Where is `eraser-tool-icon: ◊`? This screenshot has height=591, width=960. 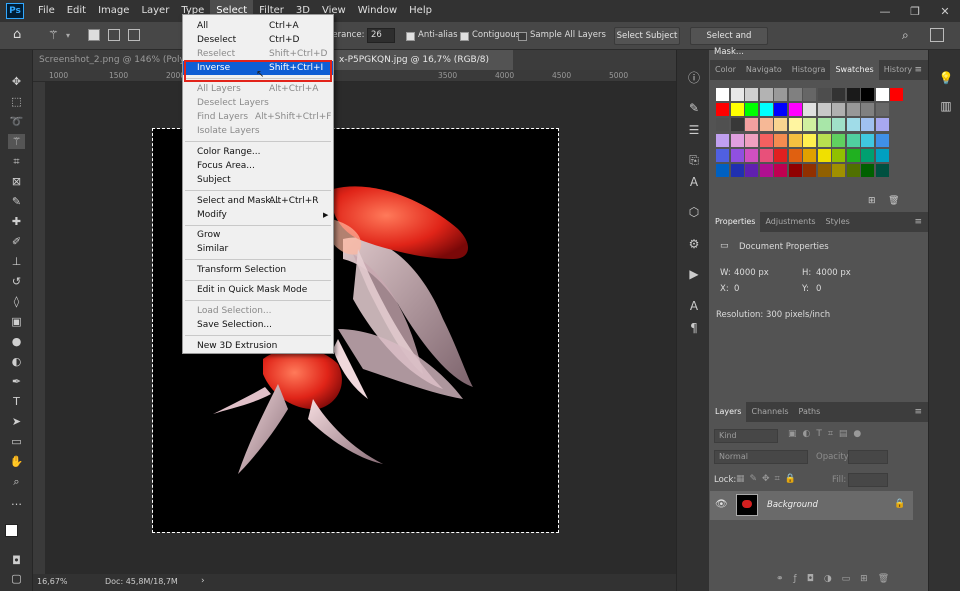 eraser-tool-icon: ◊ is located at coordinates (16, 301).